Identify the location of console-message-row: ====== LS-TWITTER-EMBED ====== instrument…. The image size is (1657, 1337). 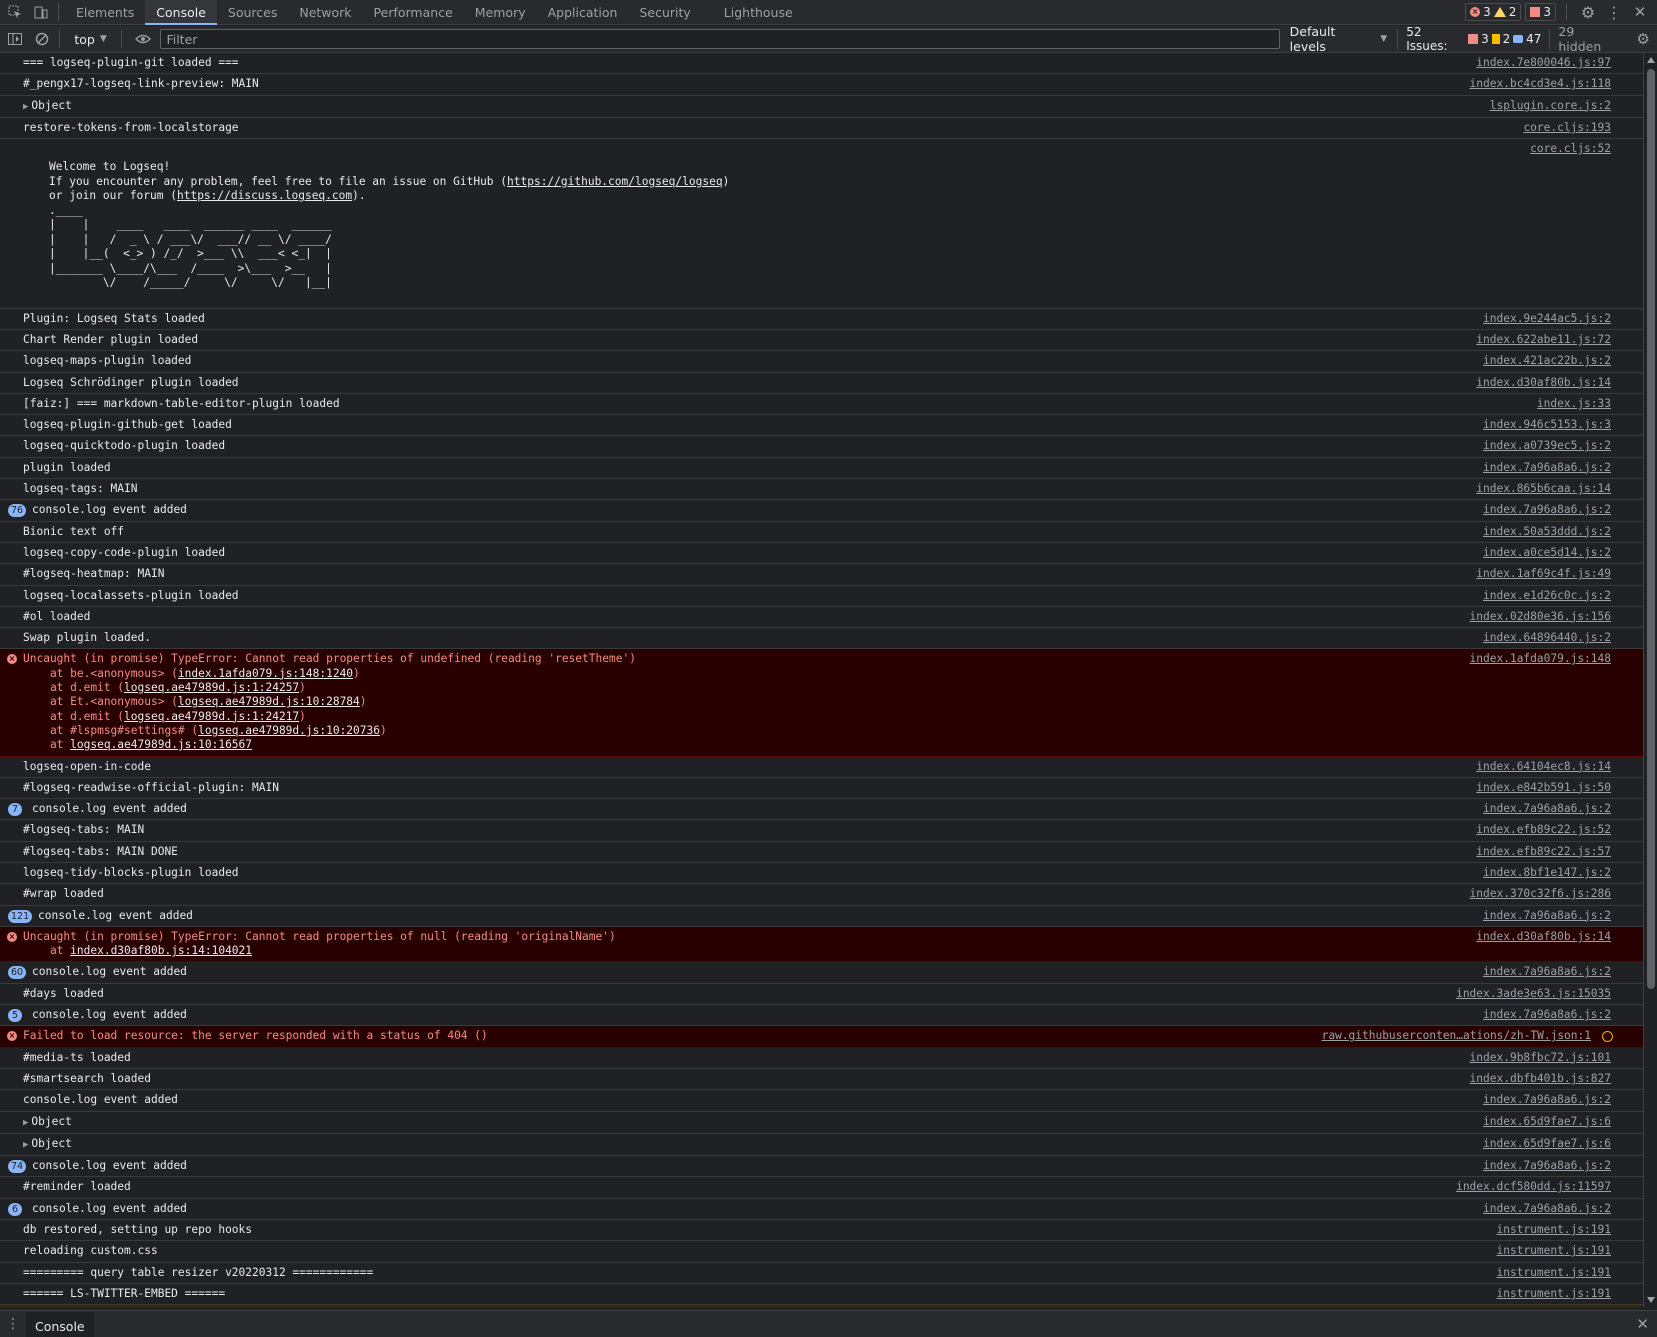
(821, 1295).